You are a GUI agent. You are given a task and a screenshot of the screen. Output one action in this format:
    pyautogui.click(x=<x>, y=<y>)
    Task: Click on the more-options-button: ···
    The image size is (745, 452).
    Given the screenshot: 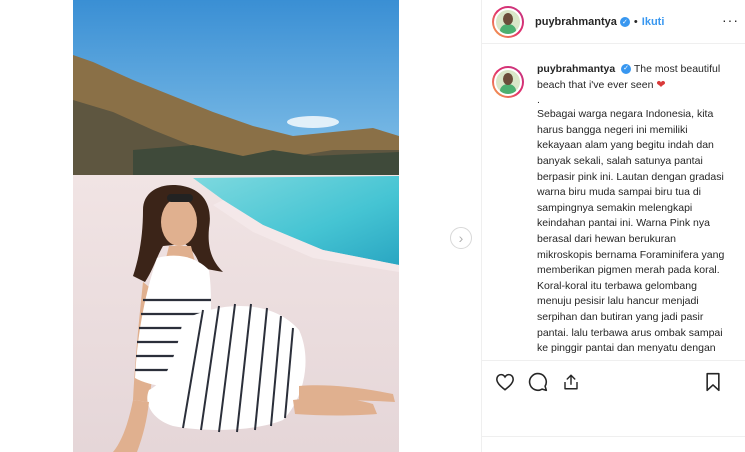 What is the action you would take?
    pyautogui.click(x=730, y=20)
    